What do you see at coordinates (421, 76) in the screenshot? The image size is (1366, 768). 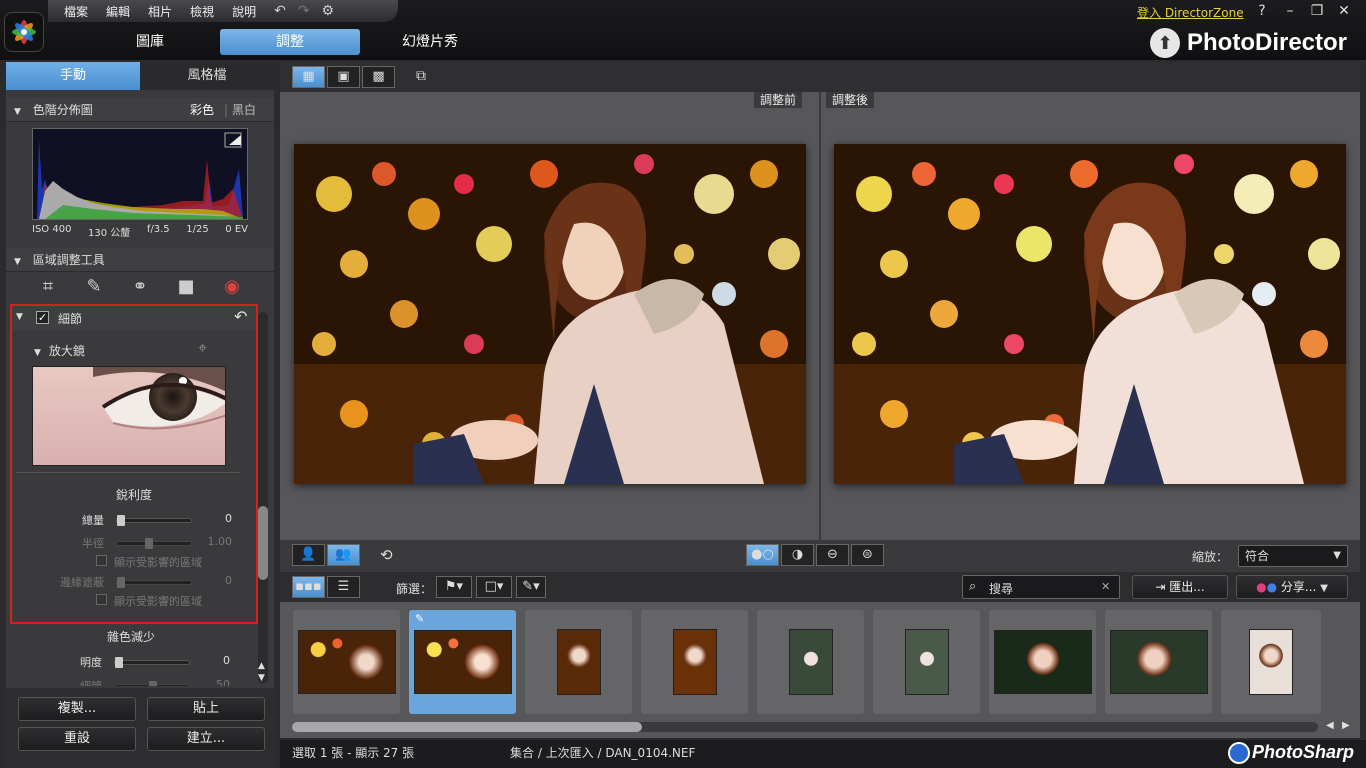 I see `second-display-icon: ⧉` at bounding box center [421, 76].